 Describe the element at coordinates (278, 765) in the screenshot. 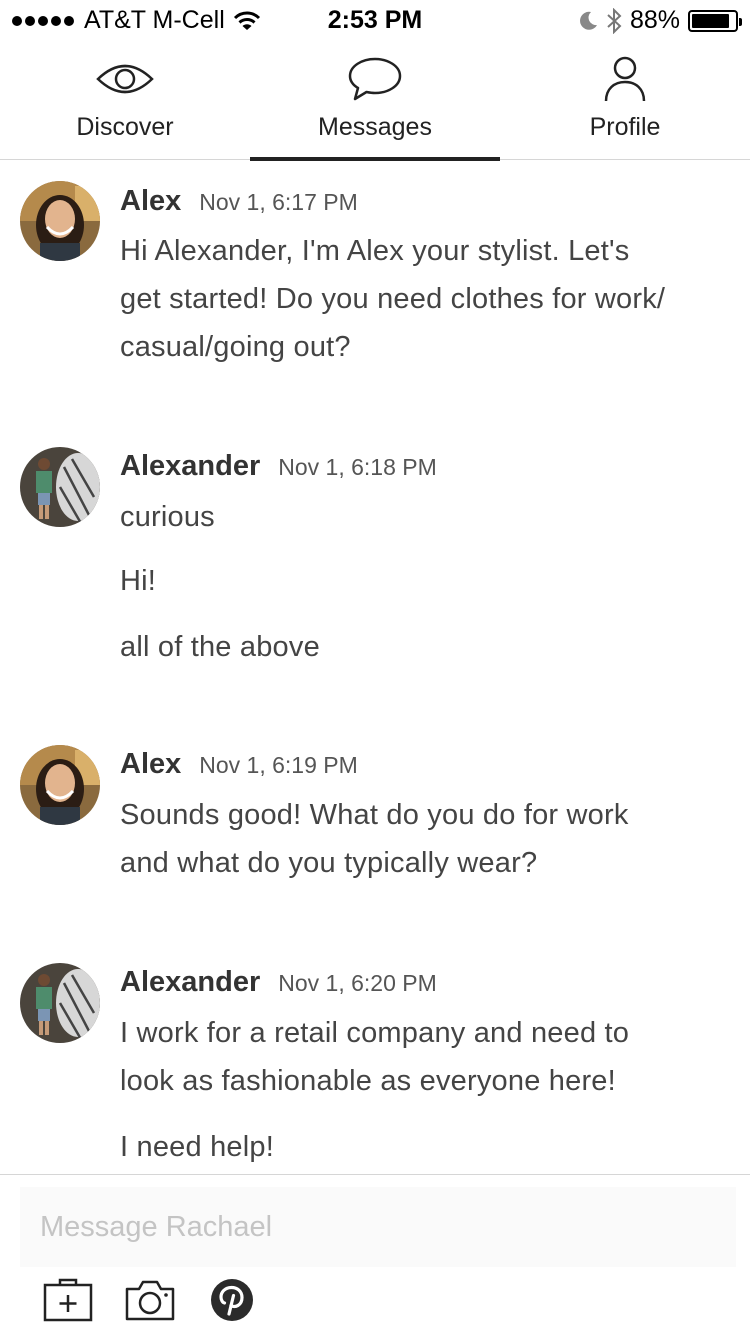

I see `message-time: Nov 1, 6:19 PM` at that location.